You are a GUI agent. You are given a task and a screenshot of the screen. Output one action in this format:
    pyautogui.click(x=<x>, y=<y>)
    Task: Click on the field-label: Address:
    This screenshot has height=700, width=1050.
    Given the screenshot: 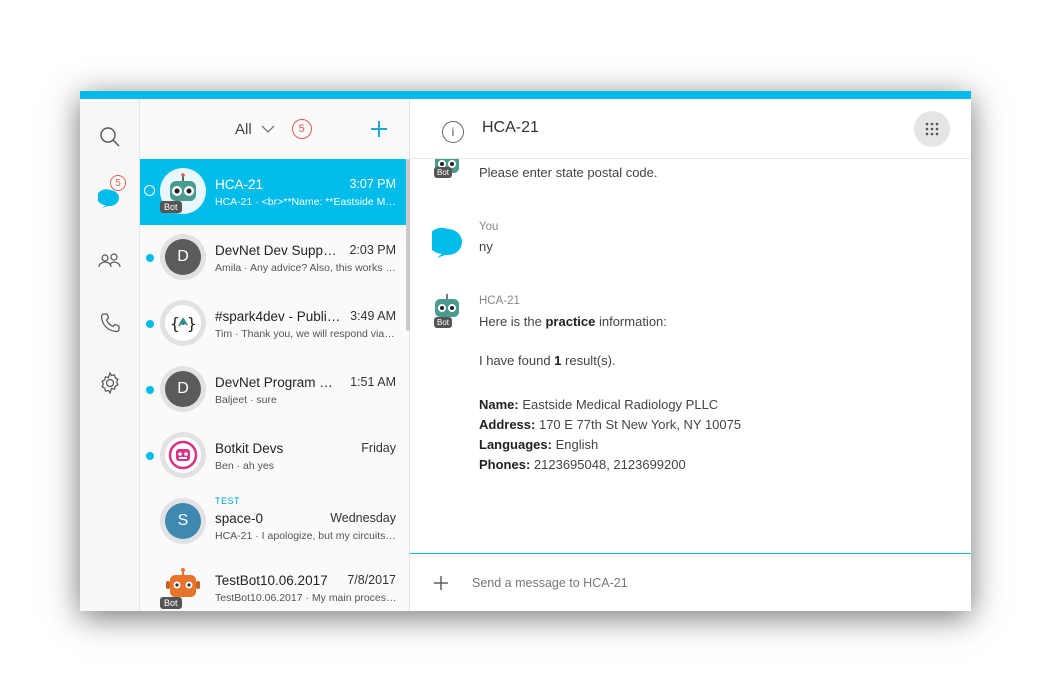 What is the action you would take?
    pyautogui.click(x=507, y=424)
    